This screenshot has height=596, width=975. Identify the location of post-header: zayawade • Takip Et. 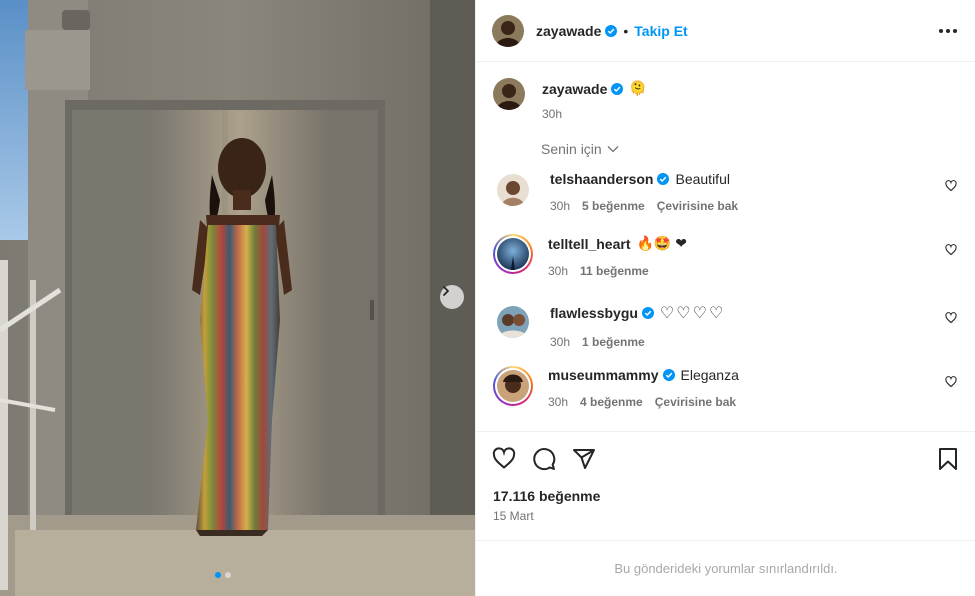
(725, 31).